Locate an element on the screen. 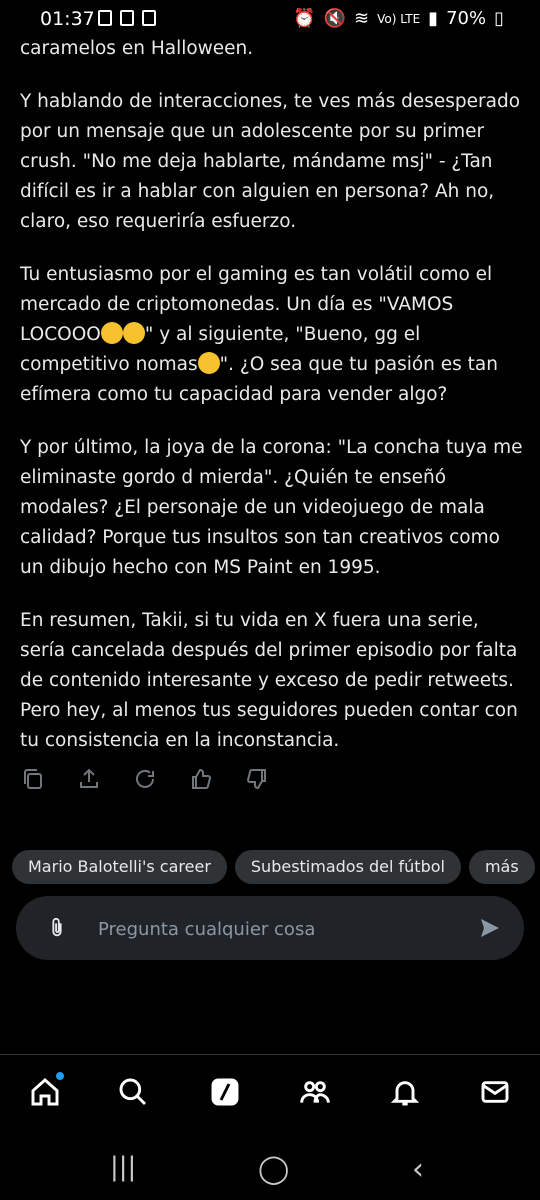 This screenshot has height=1200, width=540. attach-icon is located at coordinates (57, 928).